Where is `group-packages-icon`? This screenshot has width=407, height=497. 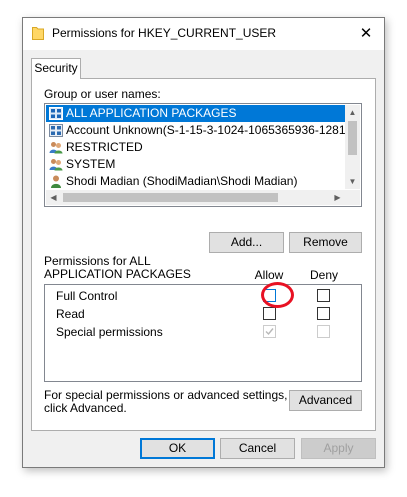
group-packages-icon is located at coordinates (56, 113).